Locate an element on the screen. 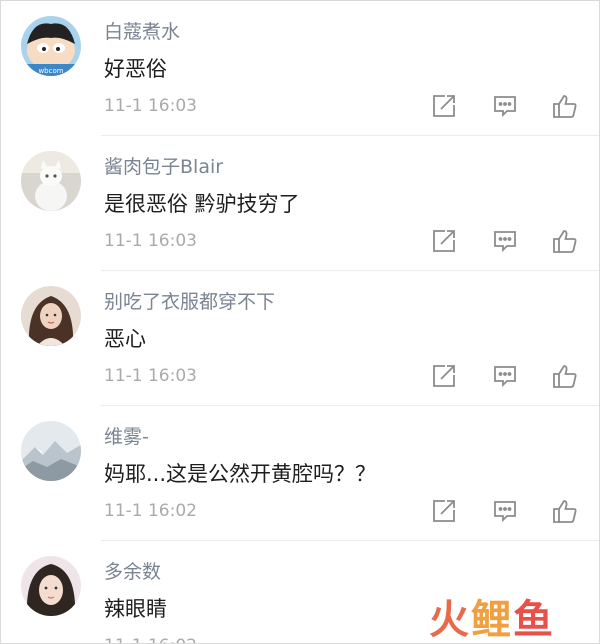 The height and width of the screenshot is (644, 600). username: 酱肉包子Blair is located at coordinates (163, 165).